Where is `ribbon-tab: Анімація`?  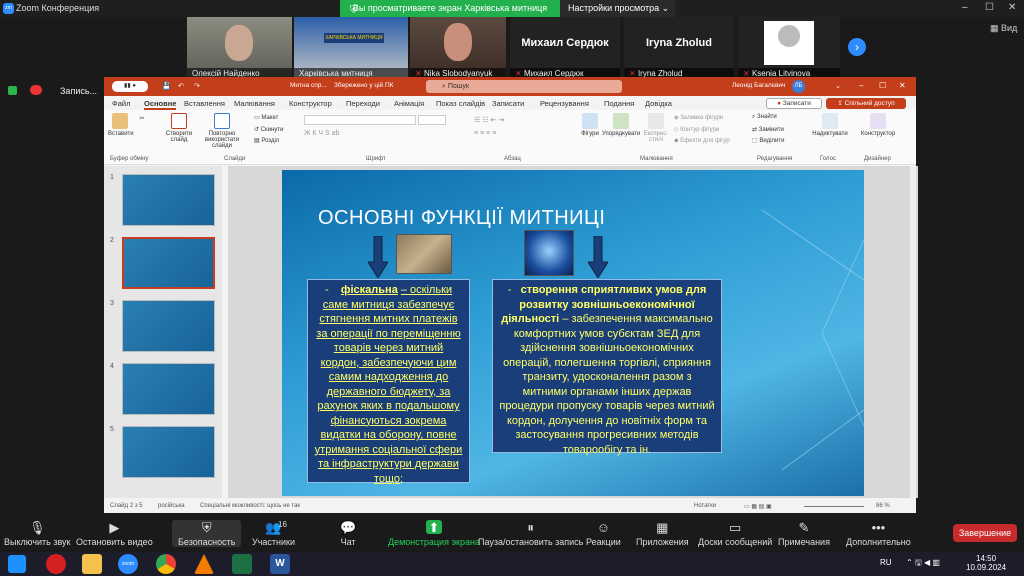 ribbon-tab: Анімація is located at coordinates (409, 103).